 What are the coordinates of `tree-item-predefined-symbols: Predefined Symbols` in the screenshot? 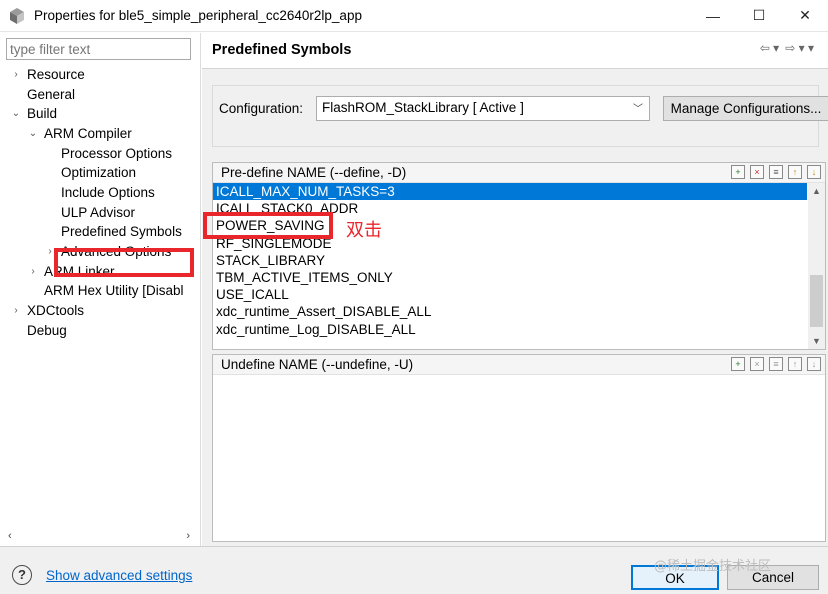 It's located at (121, 232).